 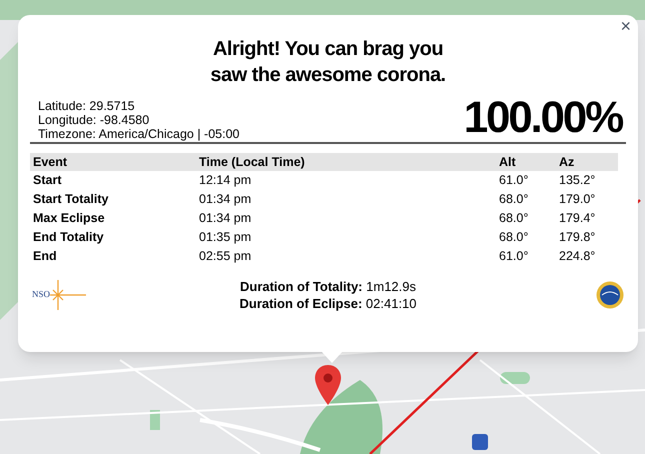 I want to click on time-cell-text: 01:35 pm, so click(x=225, y=237).